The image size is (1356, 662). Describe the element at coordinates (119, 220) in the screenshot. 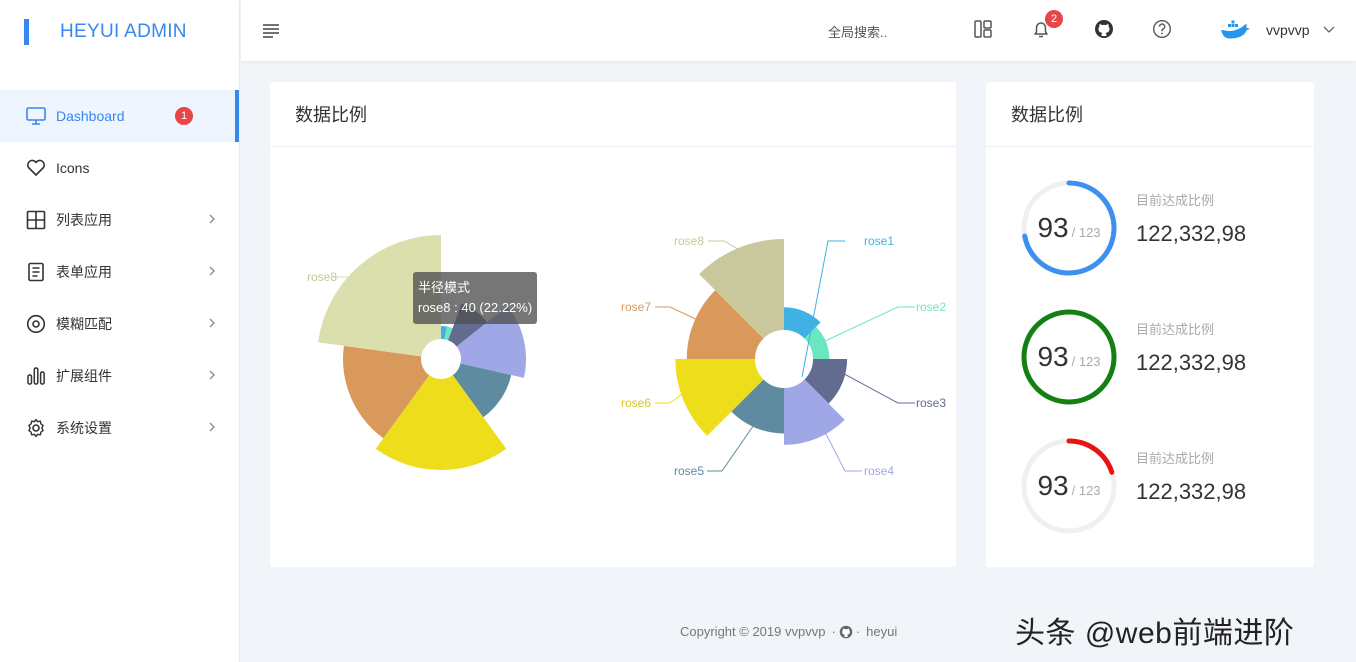

I see `sidebar-item-list-apps: 列表应用` at that location.